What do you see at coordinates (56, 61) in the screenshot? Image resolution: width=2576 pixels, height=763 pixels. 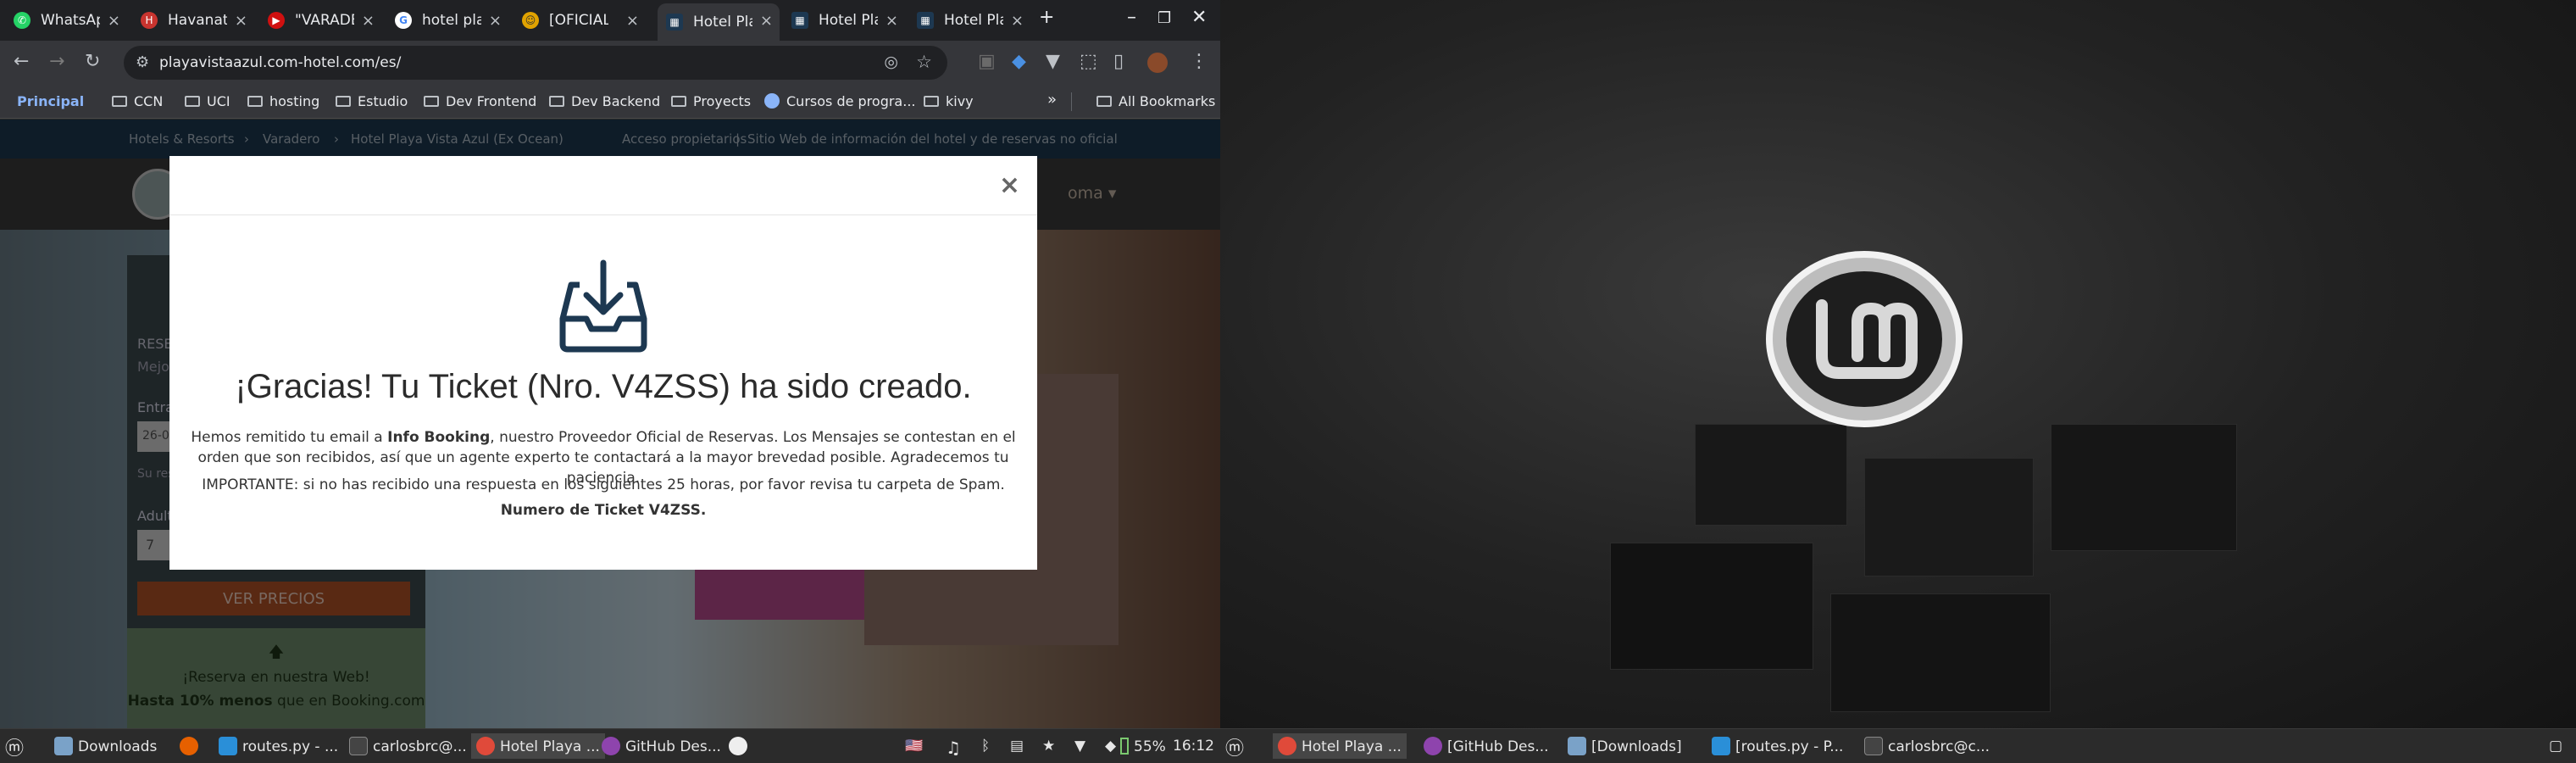 I see `forward-icon: →` at bounding box center [56, 61].